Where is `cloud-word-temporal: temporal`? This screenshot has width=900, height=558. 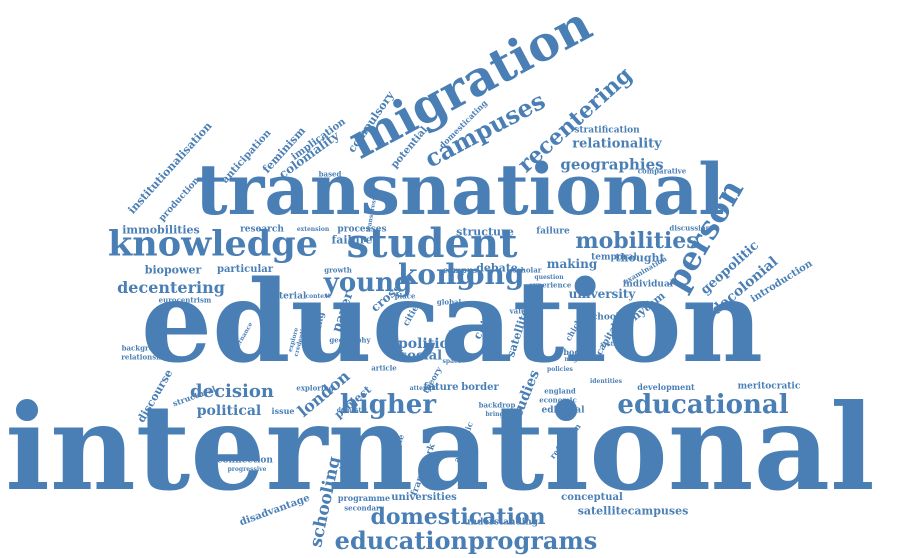
cloud-word-temporal: temporal is located at coordinates (614, 257).